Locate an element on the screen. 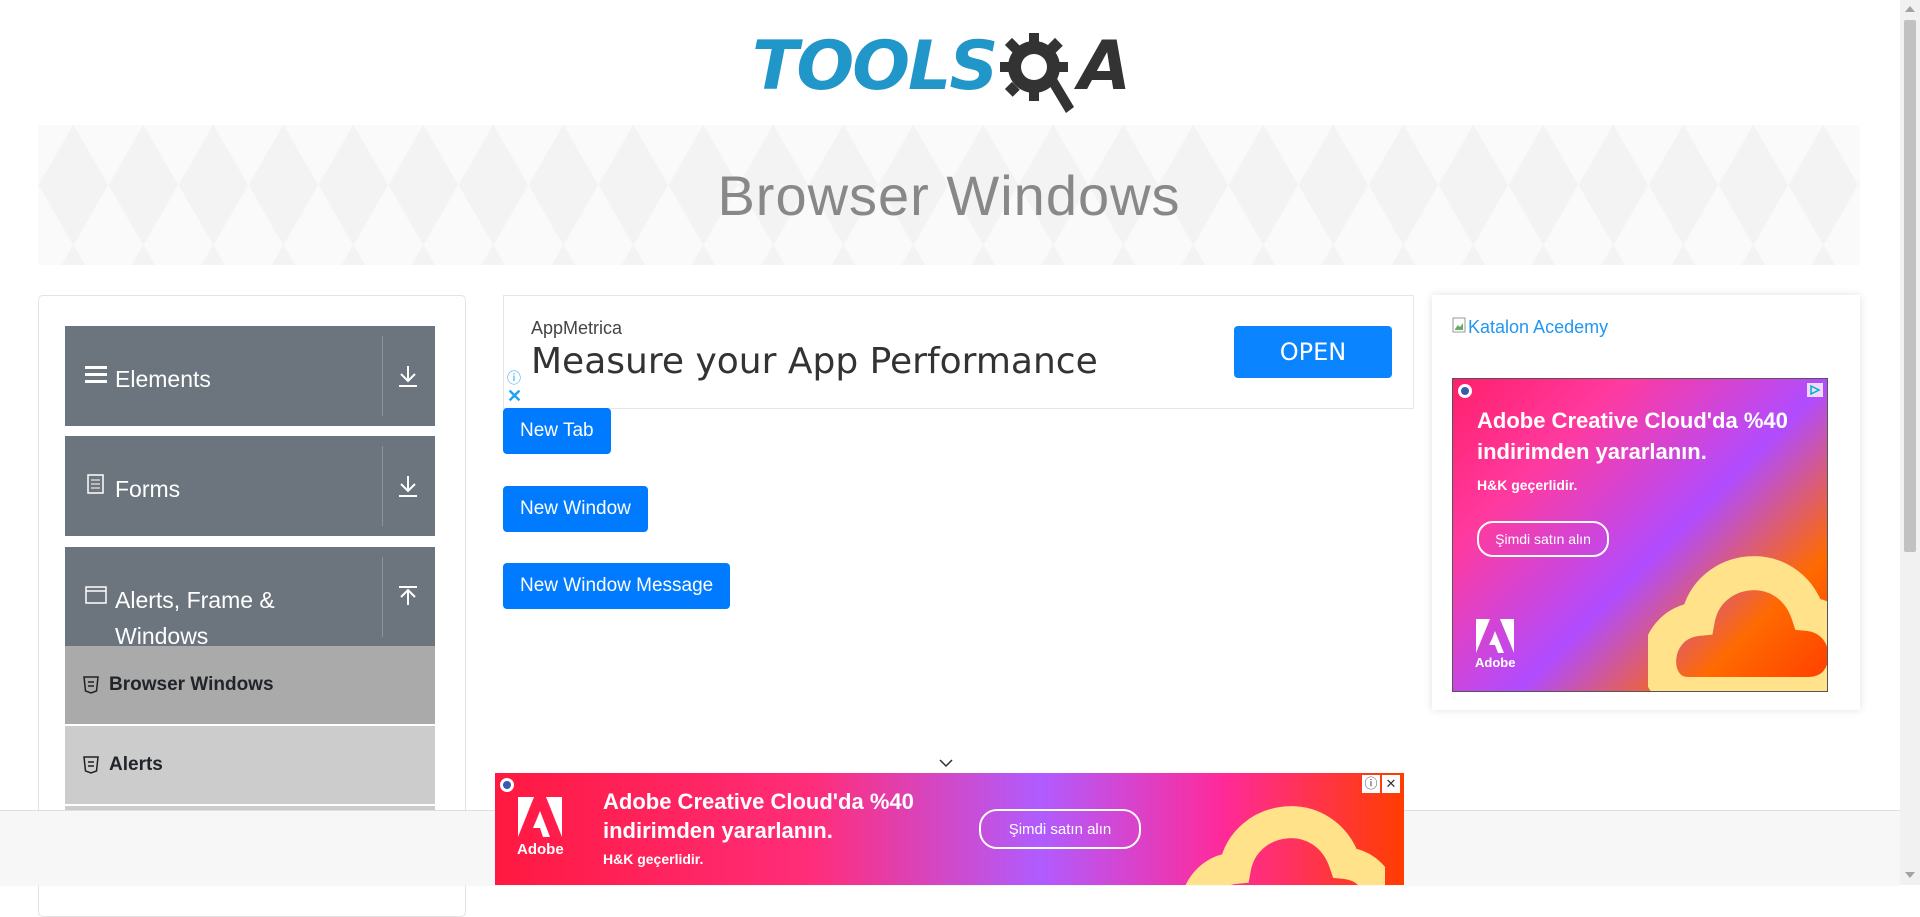  page-title: Browser Windows is located at coordinates (949, 195).